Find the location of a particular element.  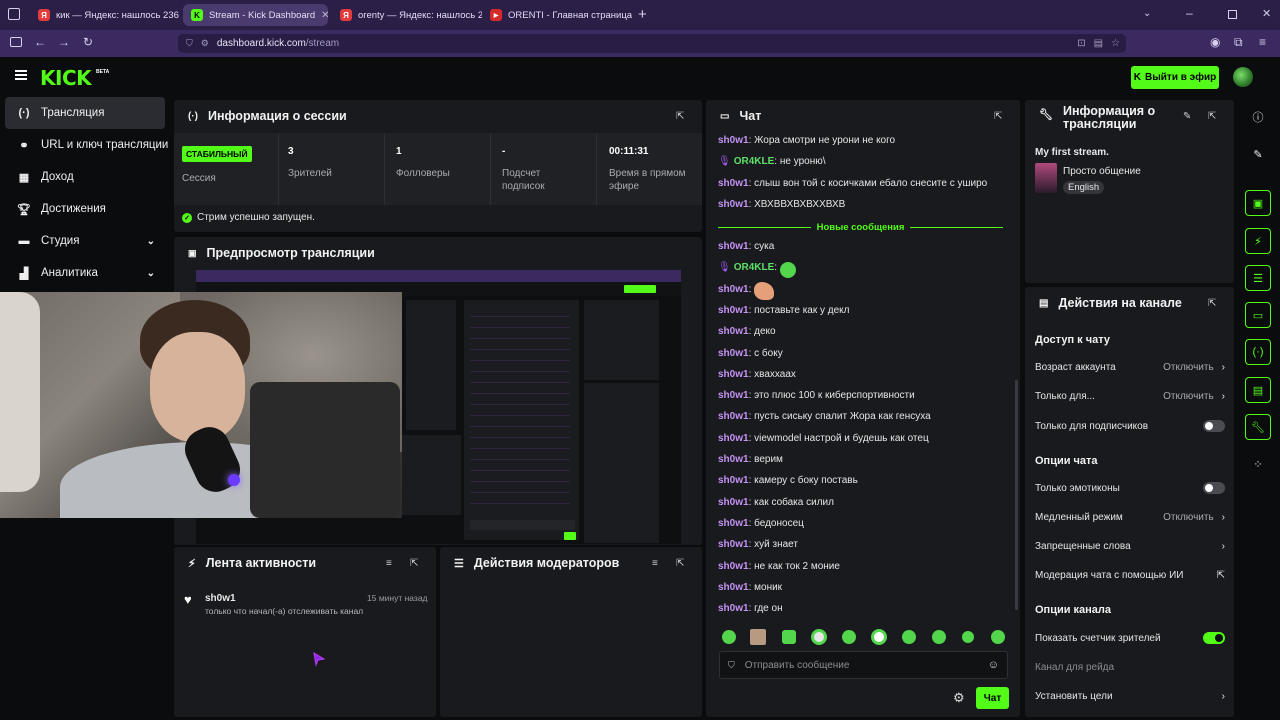

browser-tab-kick-dashboard: K Stream - Kick Dashboard ✕ is located at coordinates (255, 15).